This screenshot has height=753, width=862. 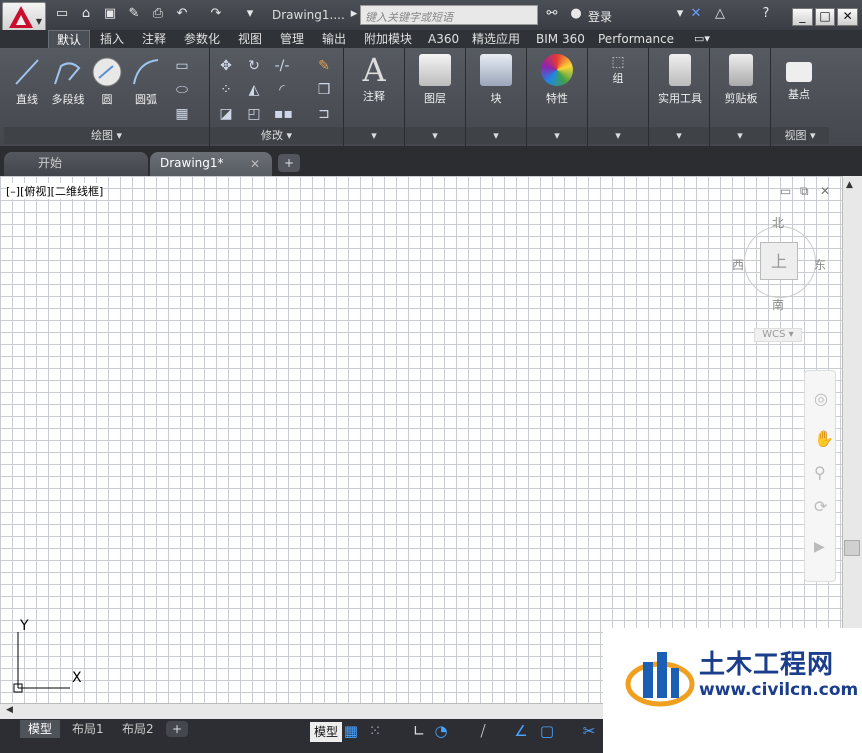 What do you see at coordinates (134, 14) in the screenshot?
I see `save-as-icon: ✎` at bounding box center [134, 14].